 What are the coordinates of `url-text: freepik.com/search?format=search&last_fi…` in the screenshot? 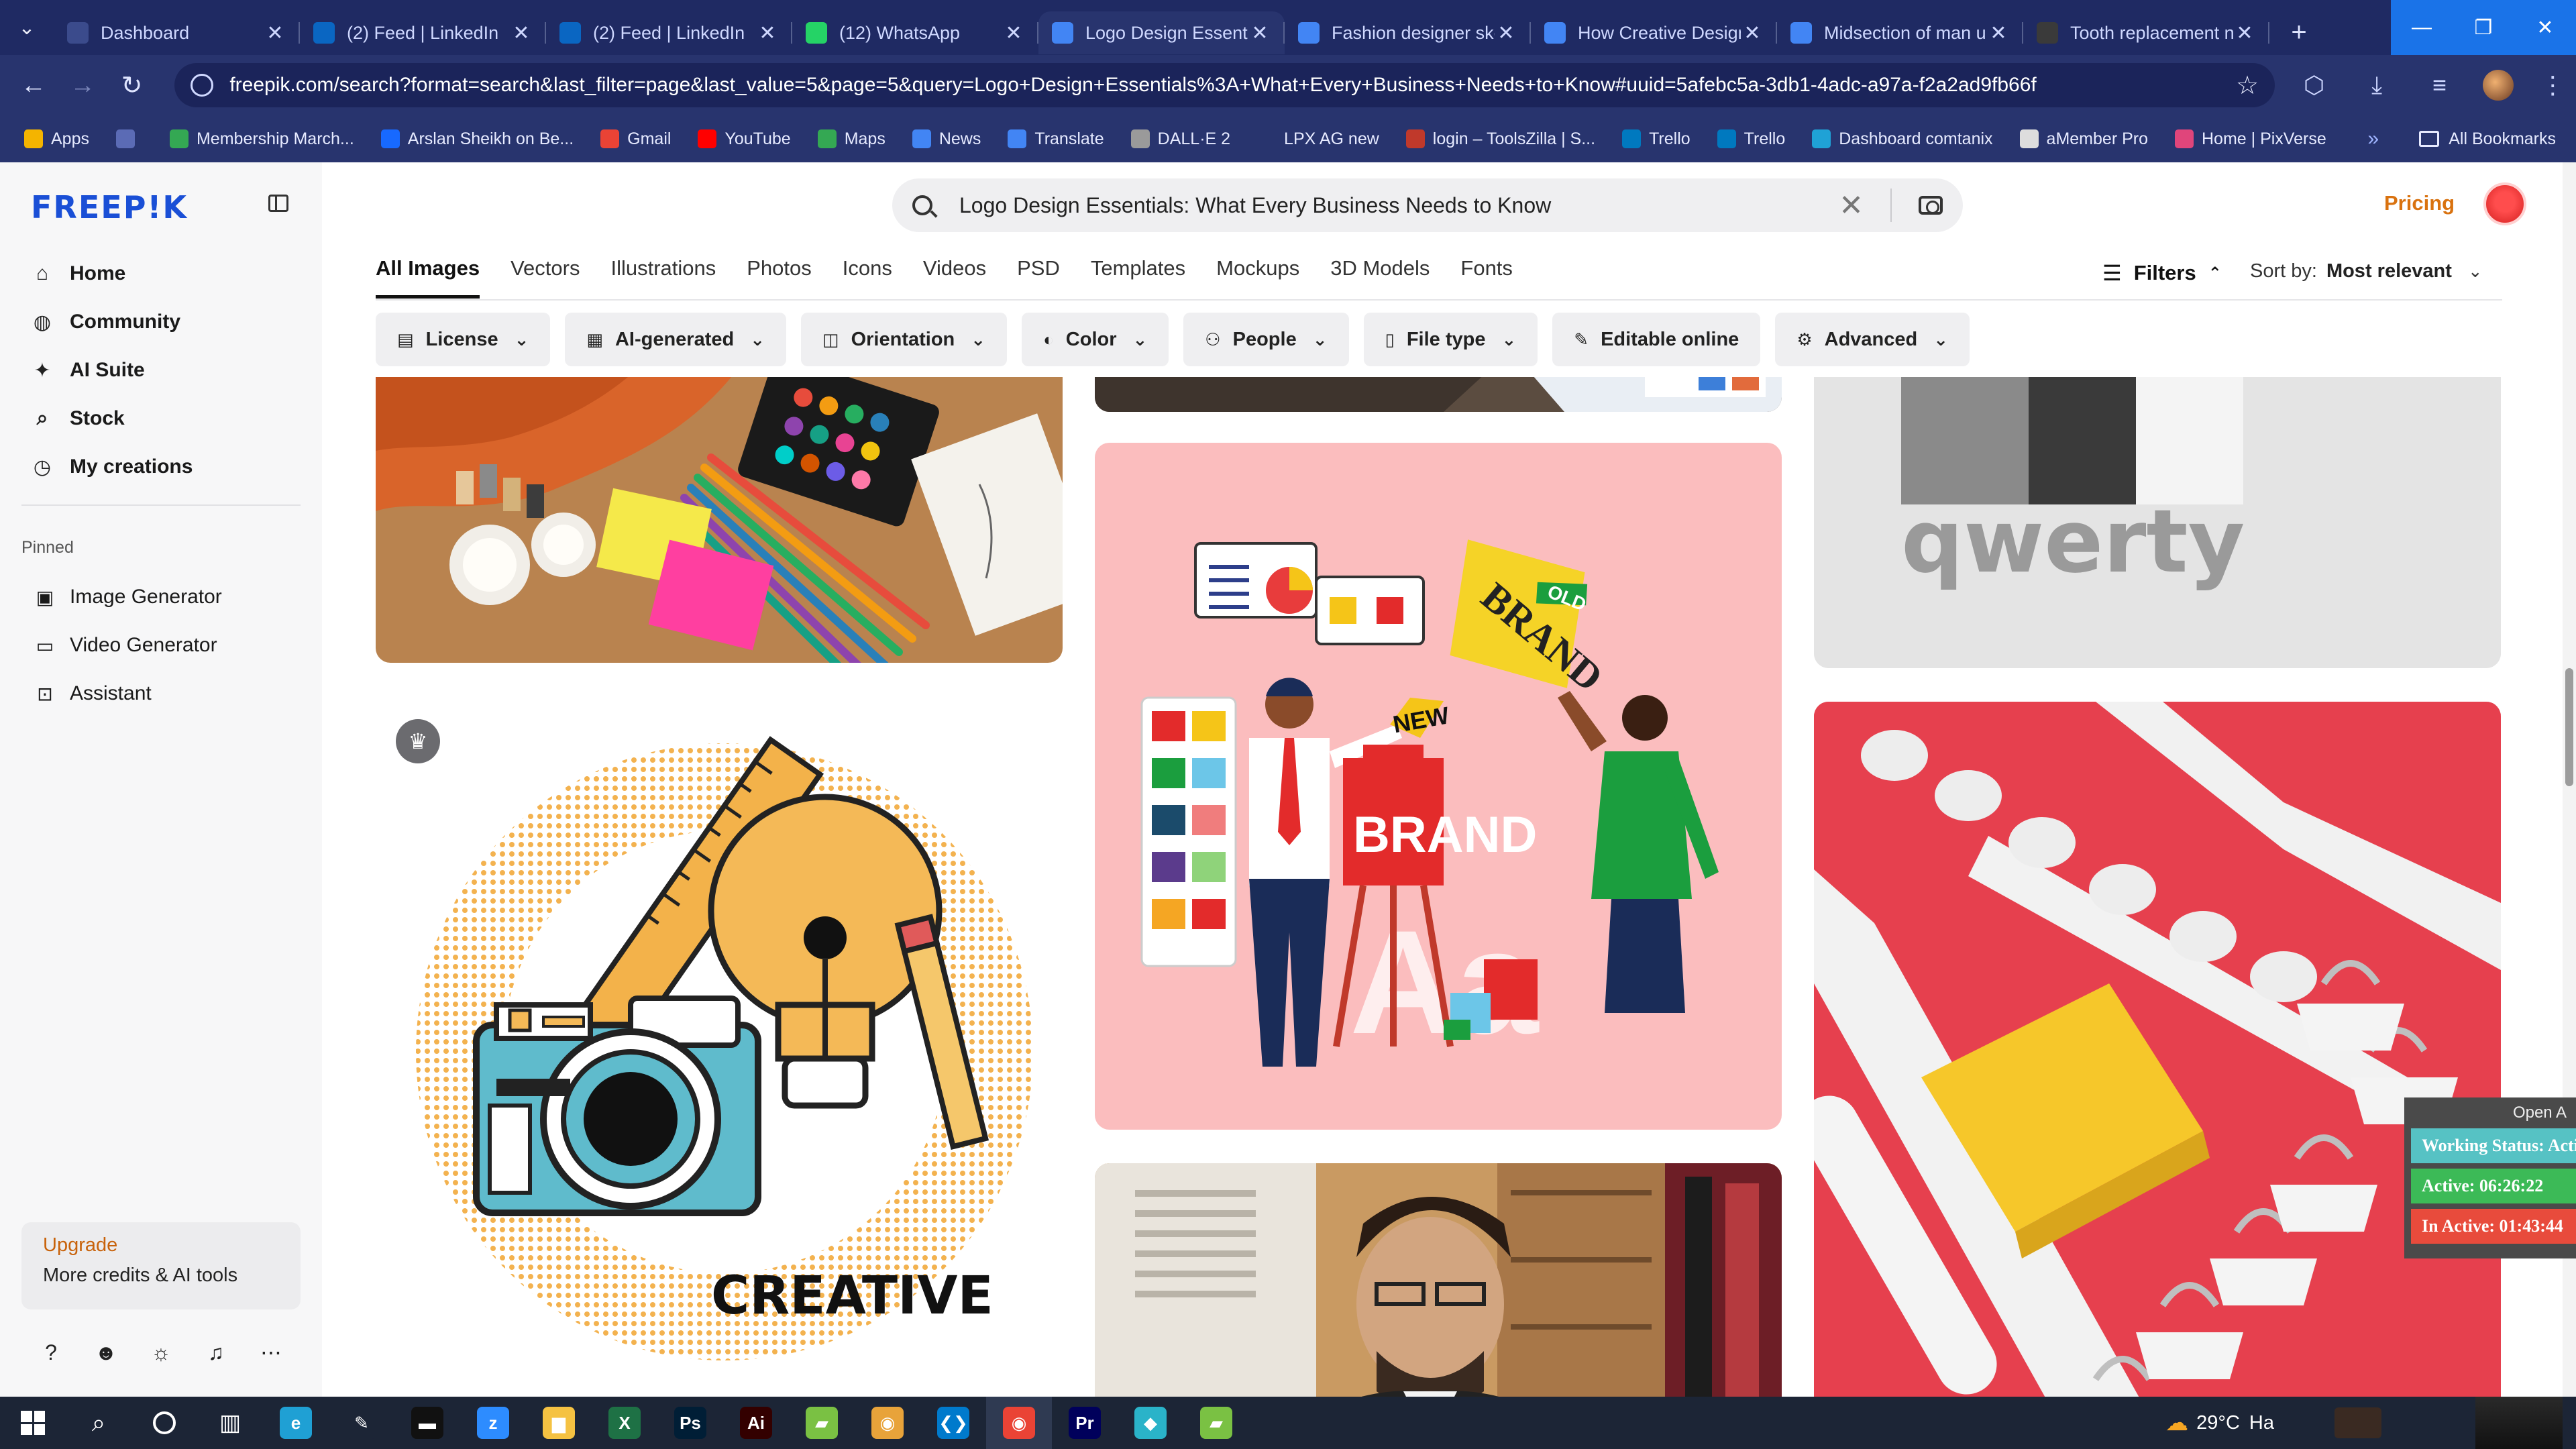 It's located at (1232, 85).